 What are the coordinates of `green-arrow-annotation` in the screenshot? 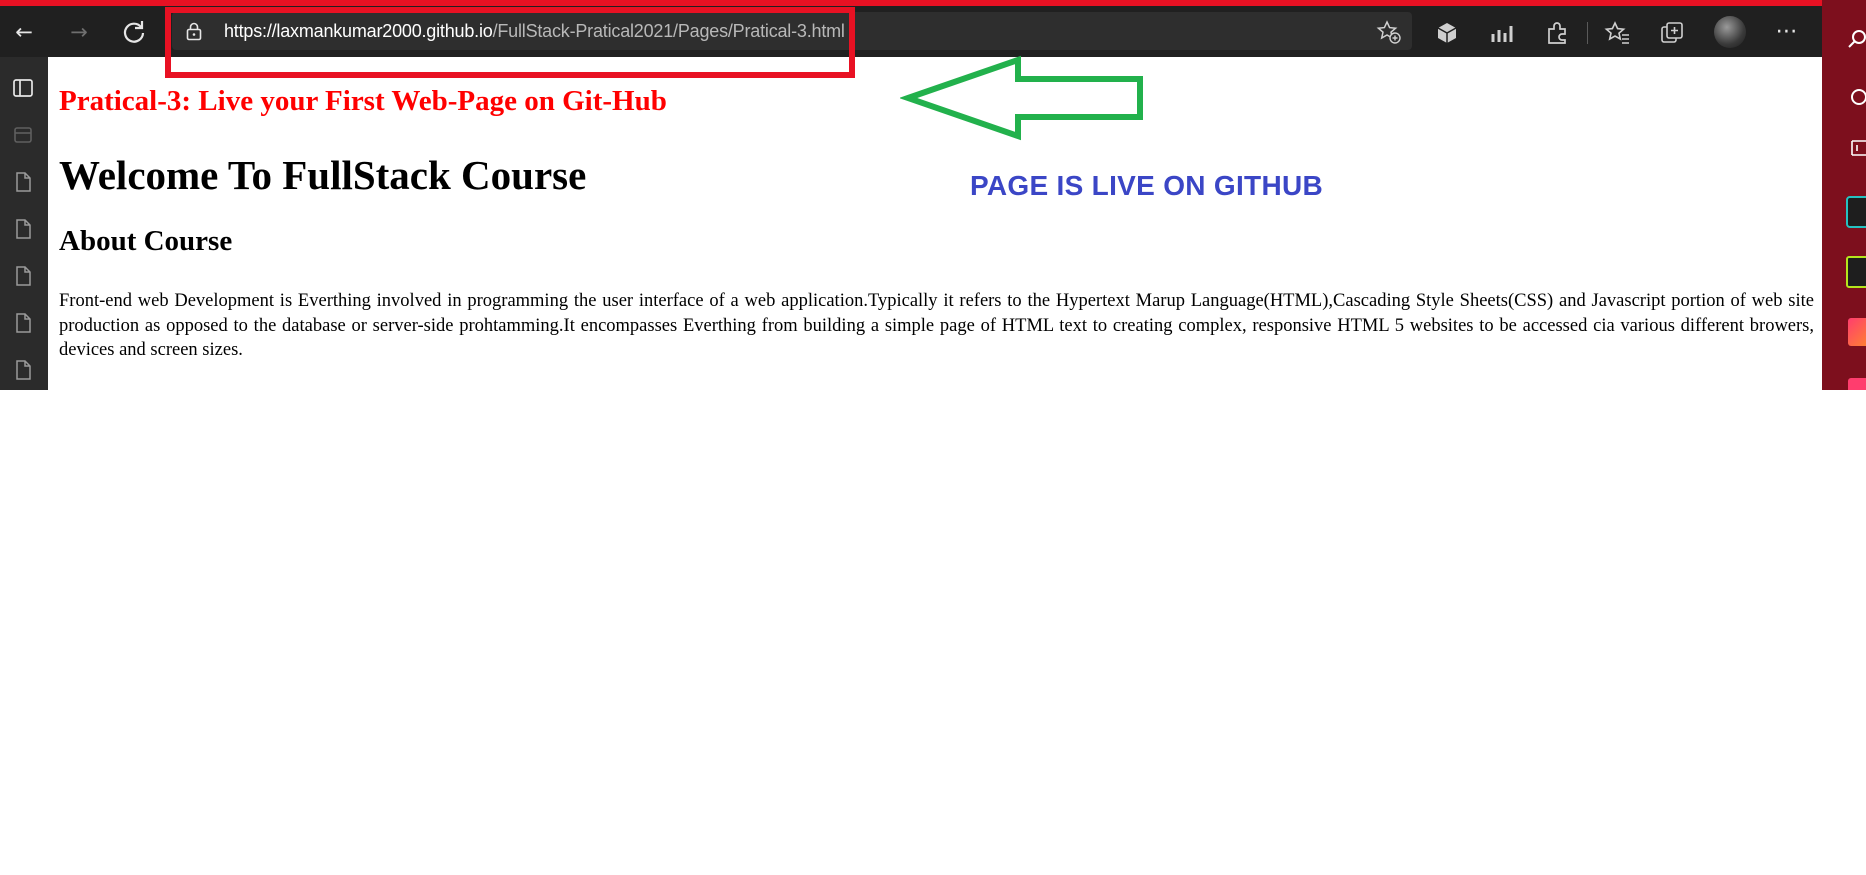 It's located at (1021, 98).